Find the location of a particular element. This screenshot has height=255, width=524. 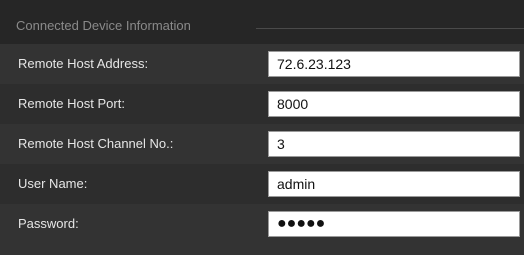

remote-host-channel-label: Remote Host Channel No.: is located at coordinates (96, 143).